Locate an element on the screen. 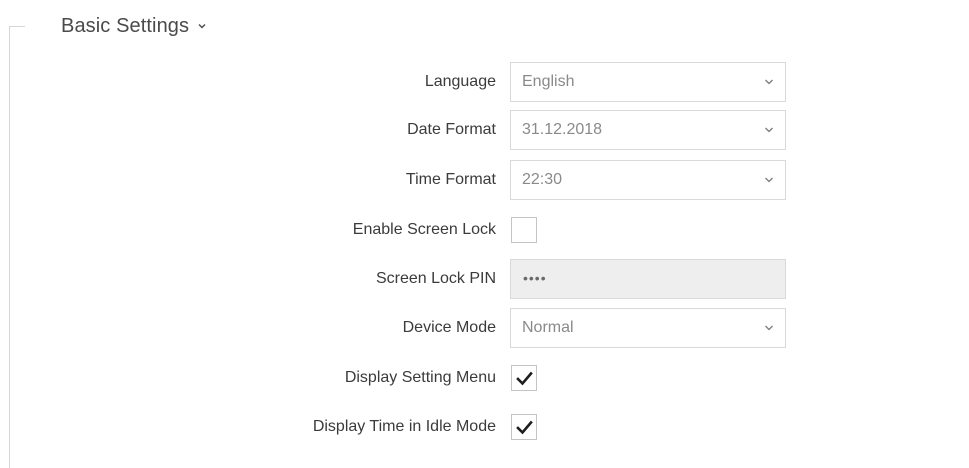  device-mode-label: Device Mode is located at coordinates (449, 327).